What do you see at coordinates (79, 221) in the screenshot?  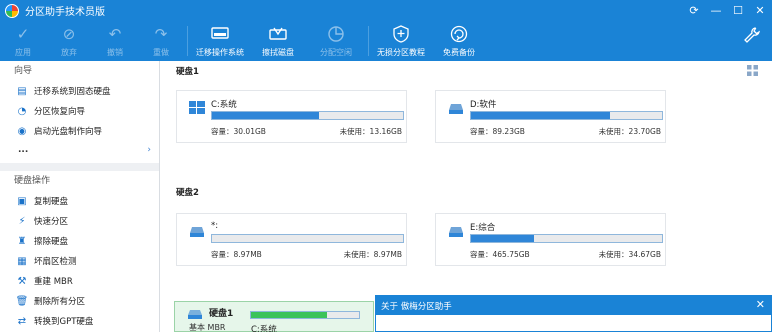 I see `sidebar-item-quick-partition: ⚡ 快速分区` at bounding box center [79, 221].